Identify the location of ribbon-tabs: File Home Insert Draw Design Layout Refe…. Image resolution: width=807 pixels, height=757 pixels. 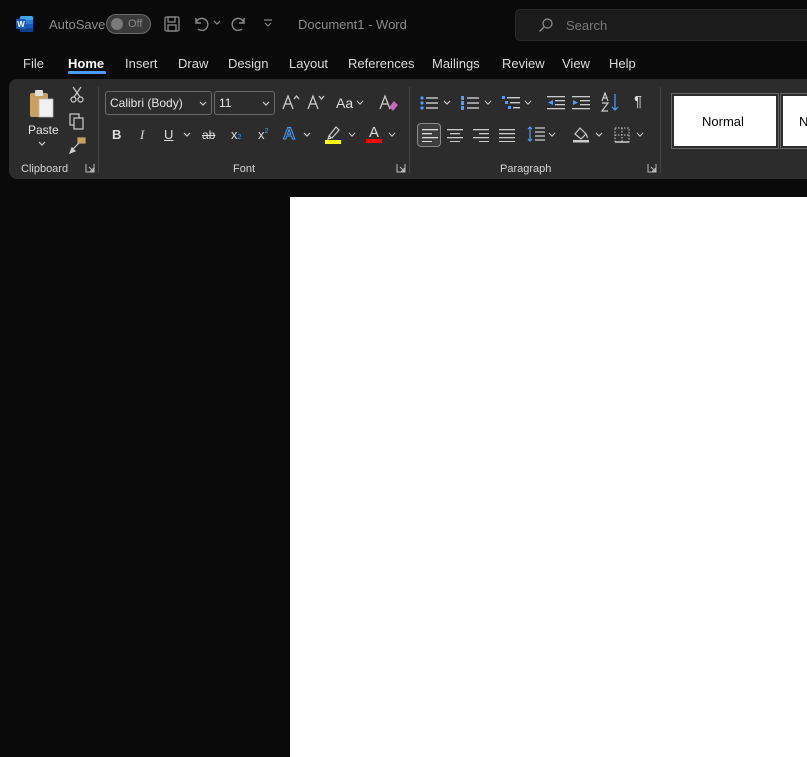
(403, 64).